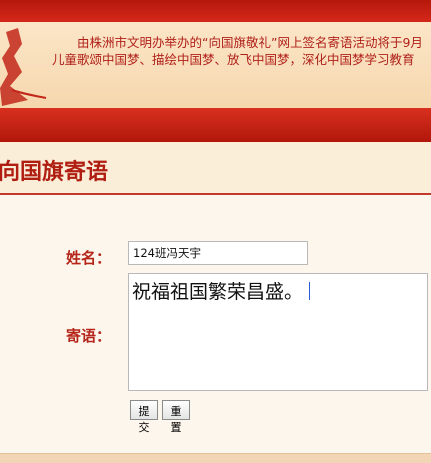 This screenshot has height=463, width=431. Describe the element at coordinates (215, 168) in the screenshot. I see `section-header: 向国旗寄语` at that location.